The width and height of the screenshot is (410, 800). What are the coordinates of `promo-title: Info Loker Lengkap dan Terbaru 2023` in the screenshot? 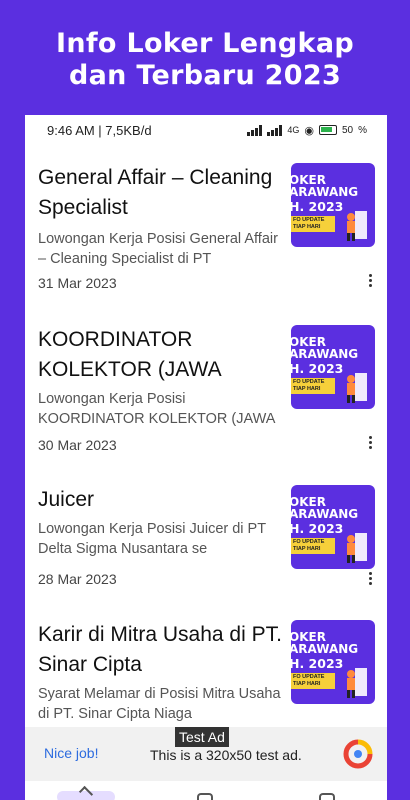 It's located at (205, 60).